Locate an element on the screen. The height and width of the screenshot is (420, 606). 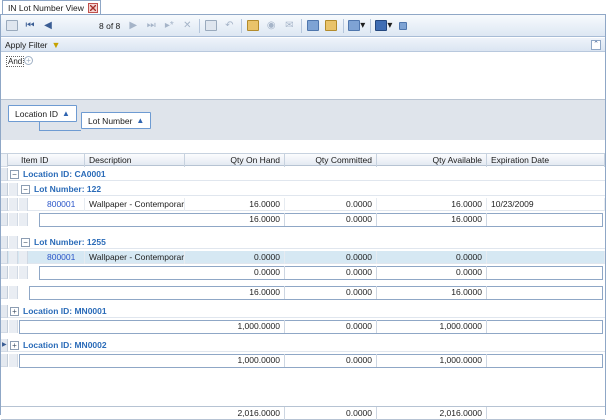
save-icon is located at coordinates (12, 26).